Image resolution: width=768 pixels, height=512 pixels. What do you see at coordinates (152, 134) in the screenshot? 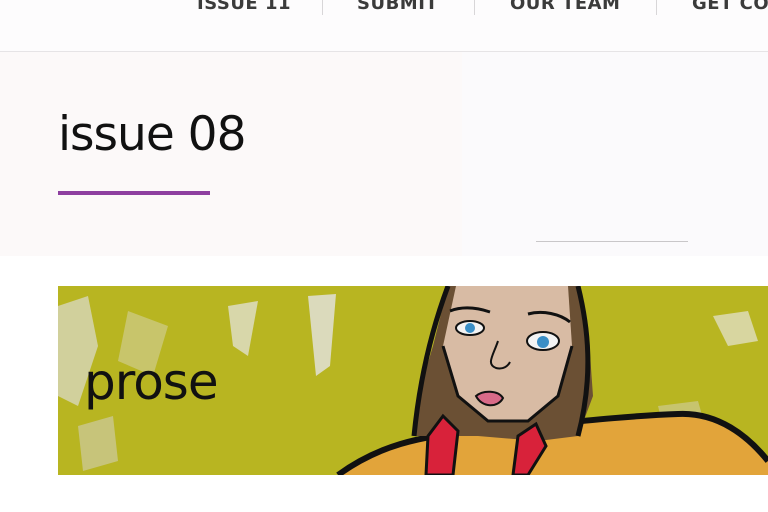
I see `page-title: issue 08` at bounding box center [152, 134].